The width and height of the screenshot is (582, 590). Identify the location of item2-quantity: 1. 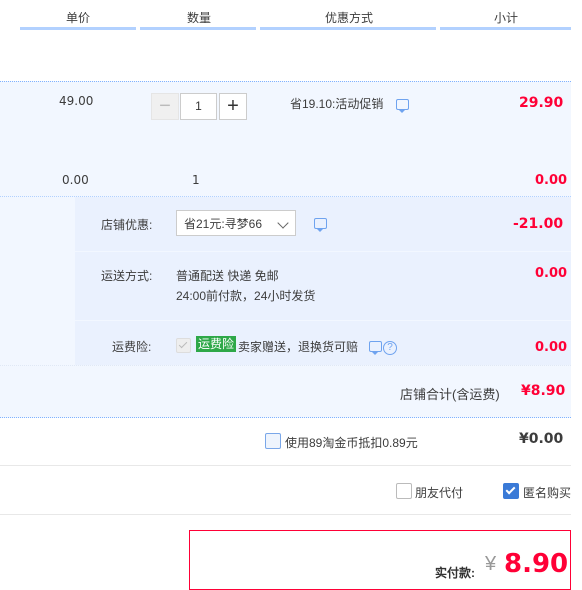
(196, 180).